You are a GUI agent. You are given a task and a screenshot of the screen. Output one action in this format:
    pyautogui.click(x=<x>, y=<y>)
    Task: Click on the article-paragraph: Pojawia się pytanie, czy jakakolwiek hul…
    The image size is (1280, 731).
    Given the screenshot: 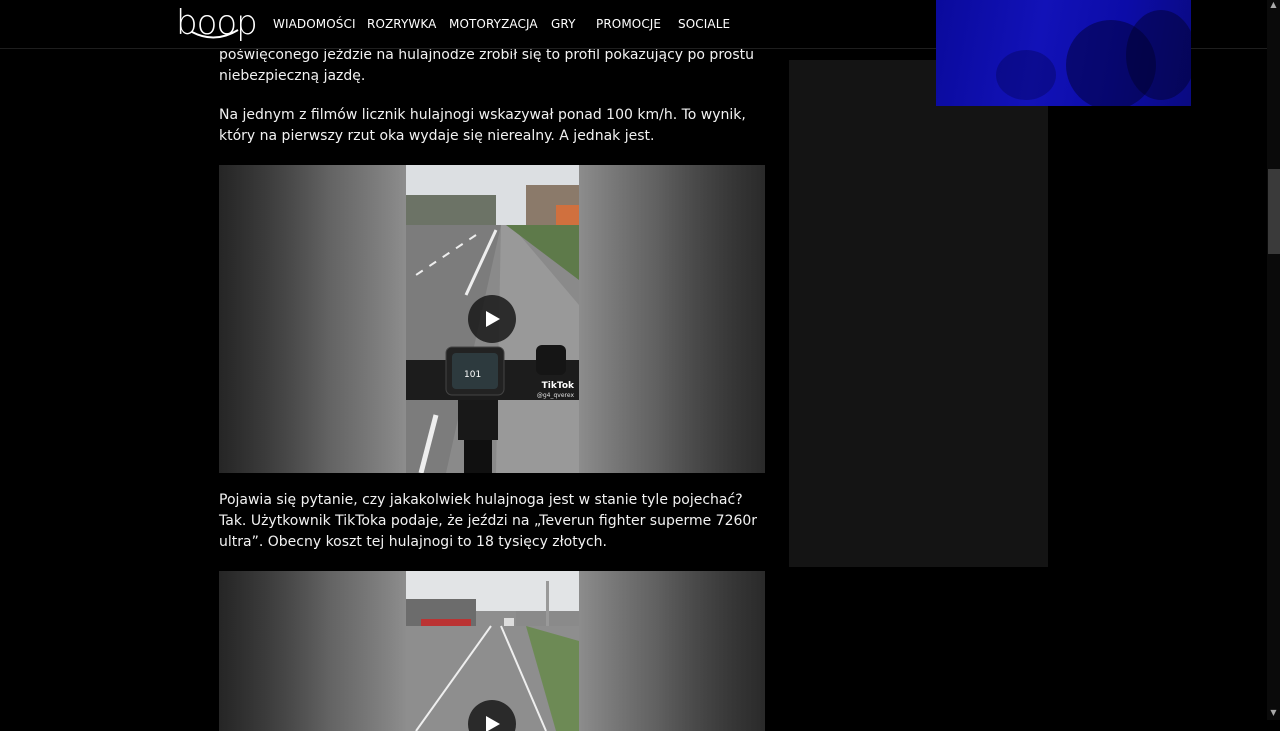 What is the action you would take?
    pyautogui.click(x=488, y=521)
    